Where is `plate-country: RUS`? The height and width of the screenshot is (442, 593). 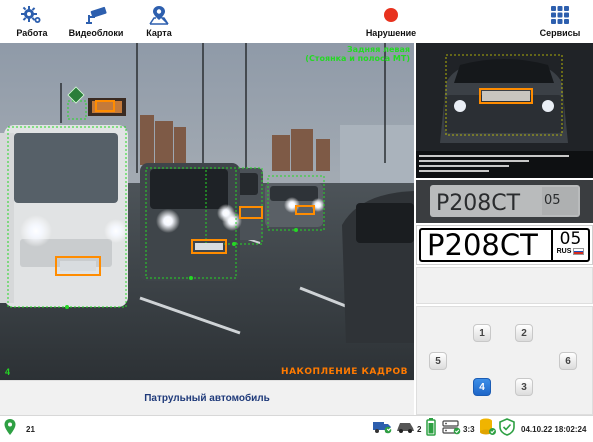
plate-country: RUS is located at coordinates (564, 251).